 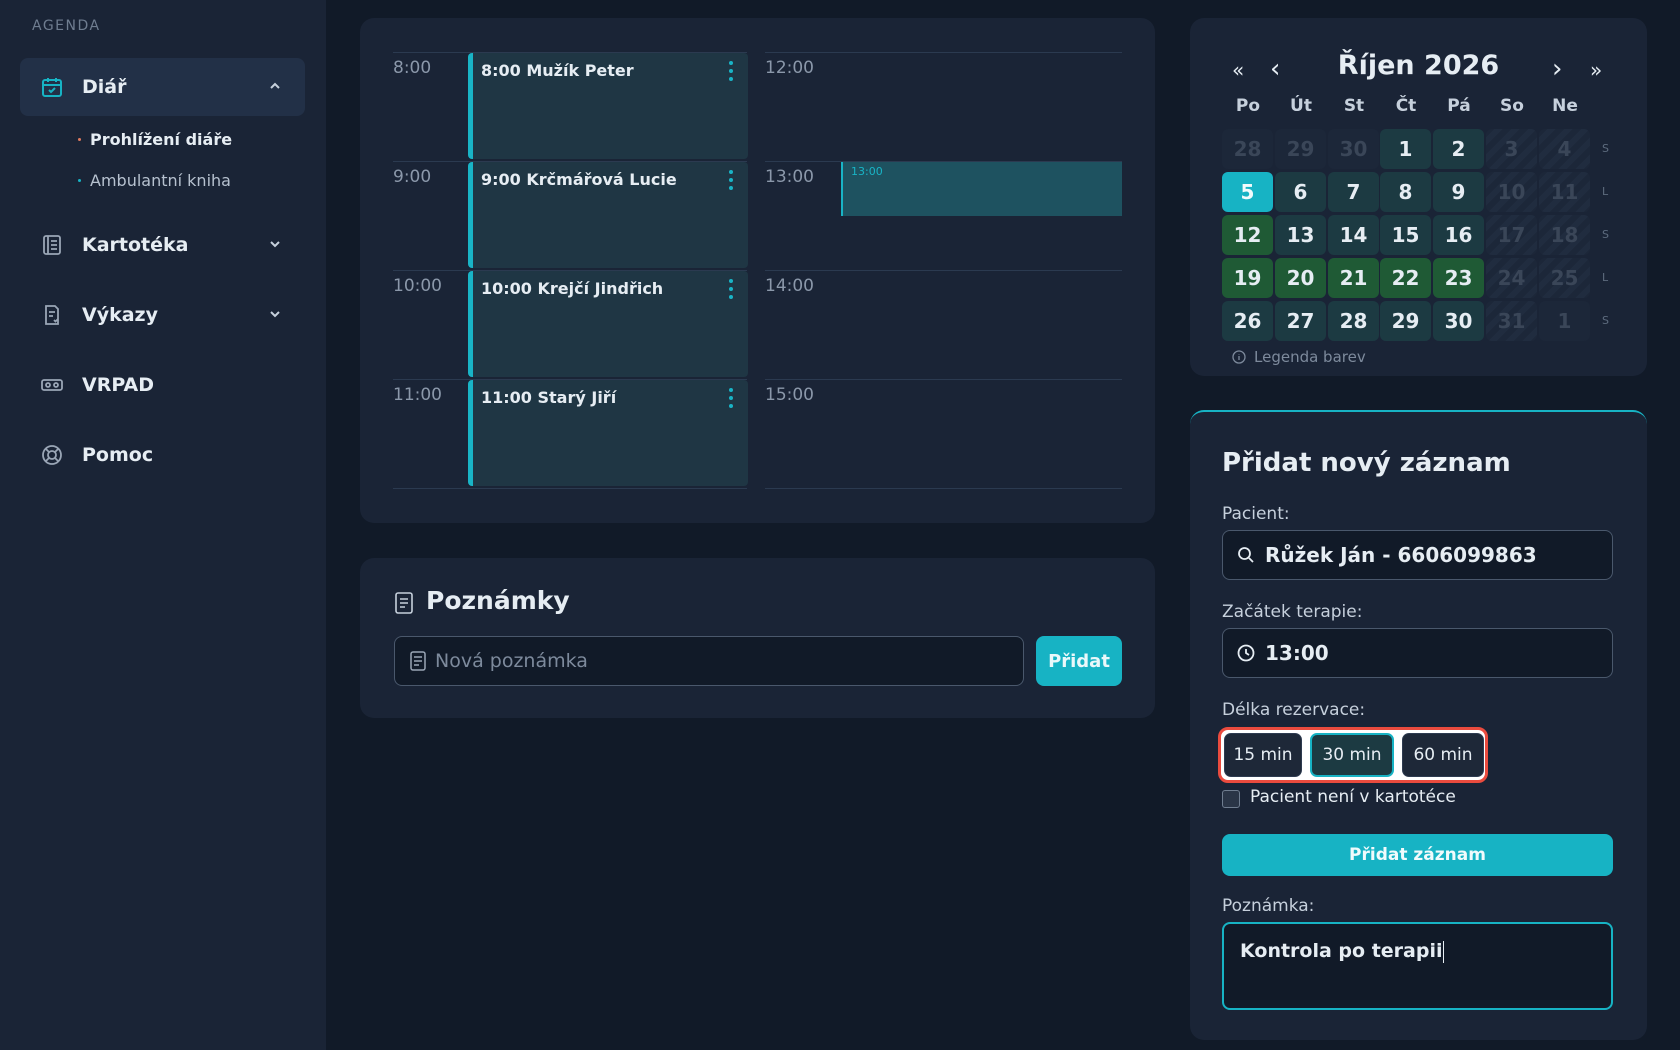 What do you see at coordinates (1459, 106) in the screenshot?
I see `weekday-label: Pá` at bounding box center [1459, 106].